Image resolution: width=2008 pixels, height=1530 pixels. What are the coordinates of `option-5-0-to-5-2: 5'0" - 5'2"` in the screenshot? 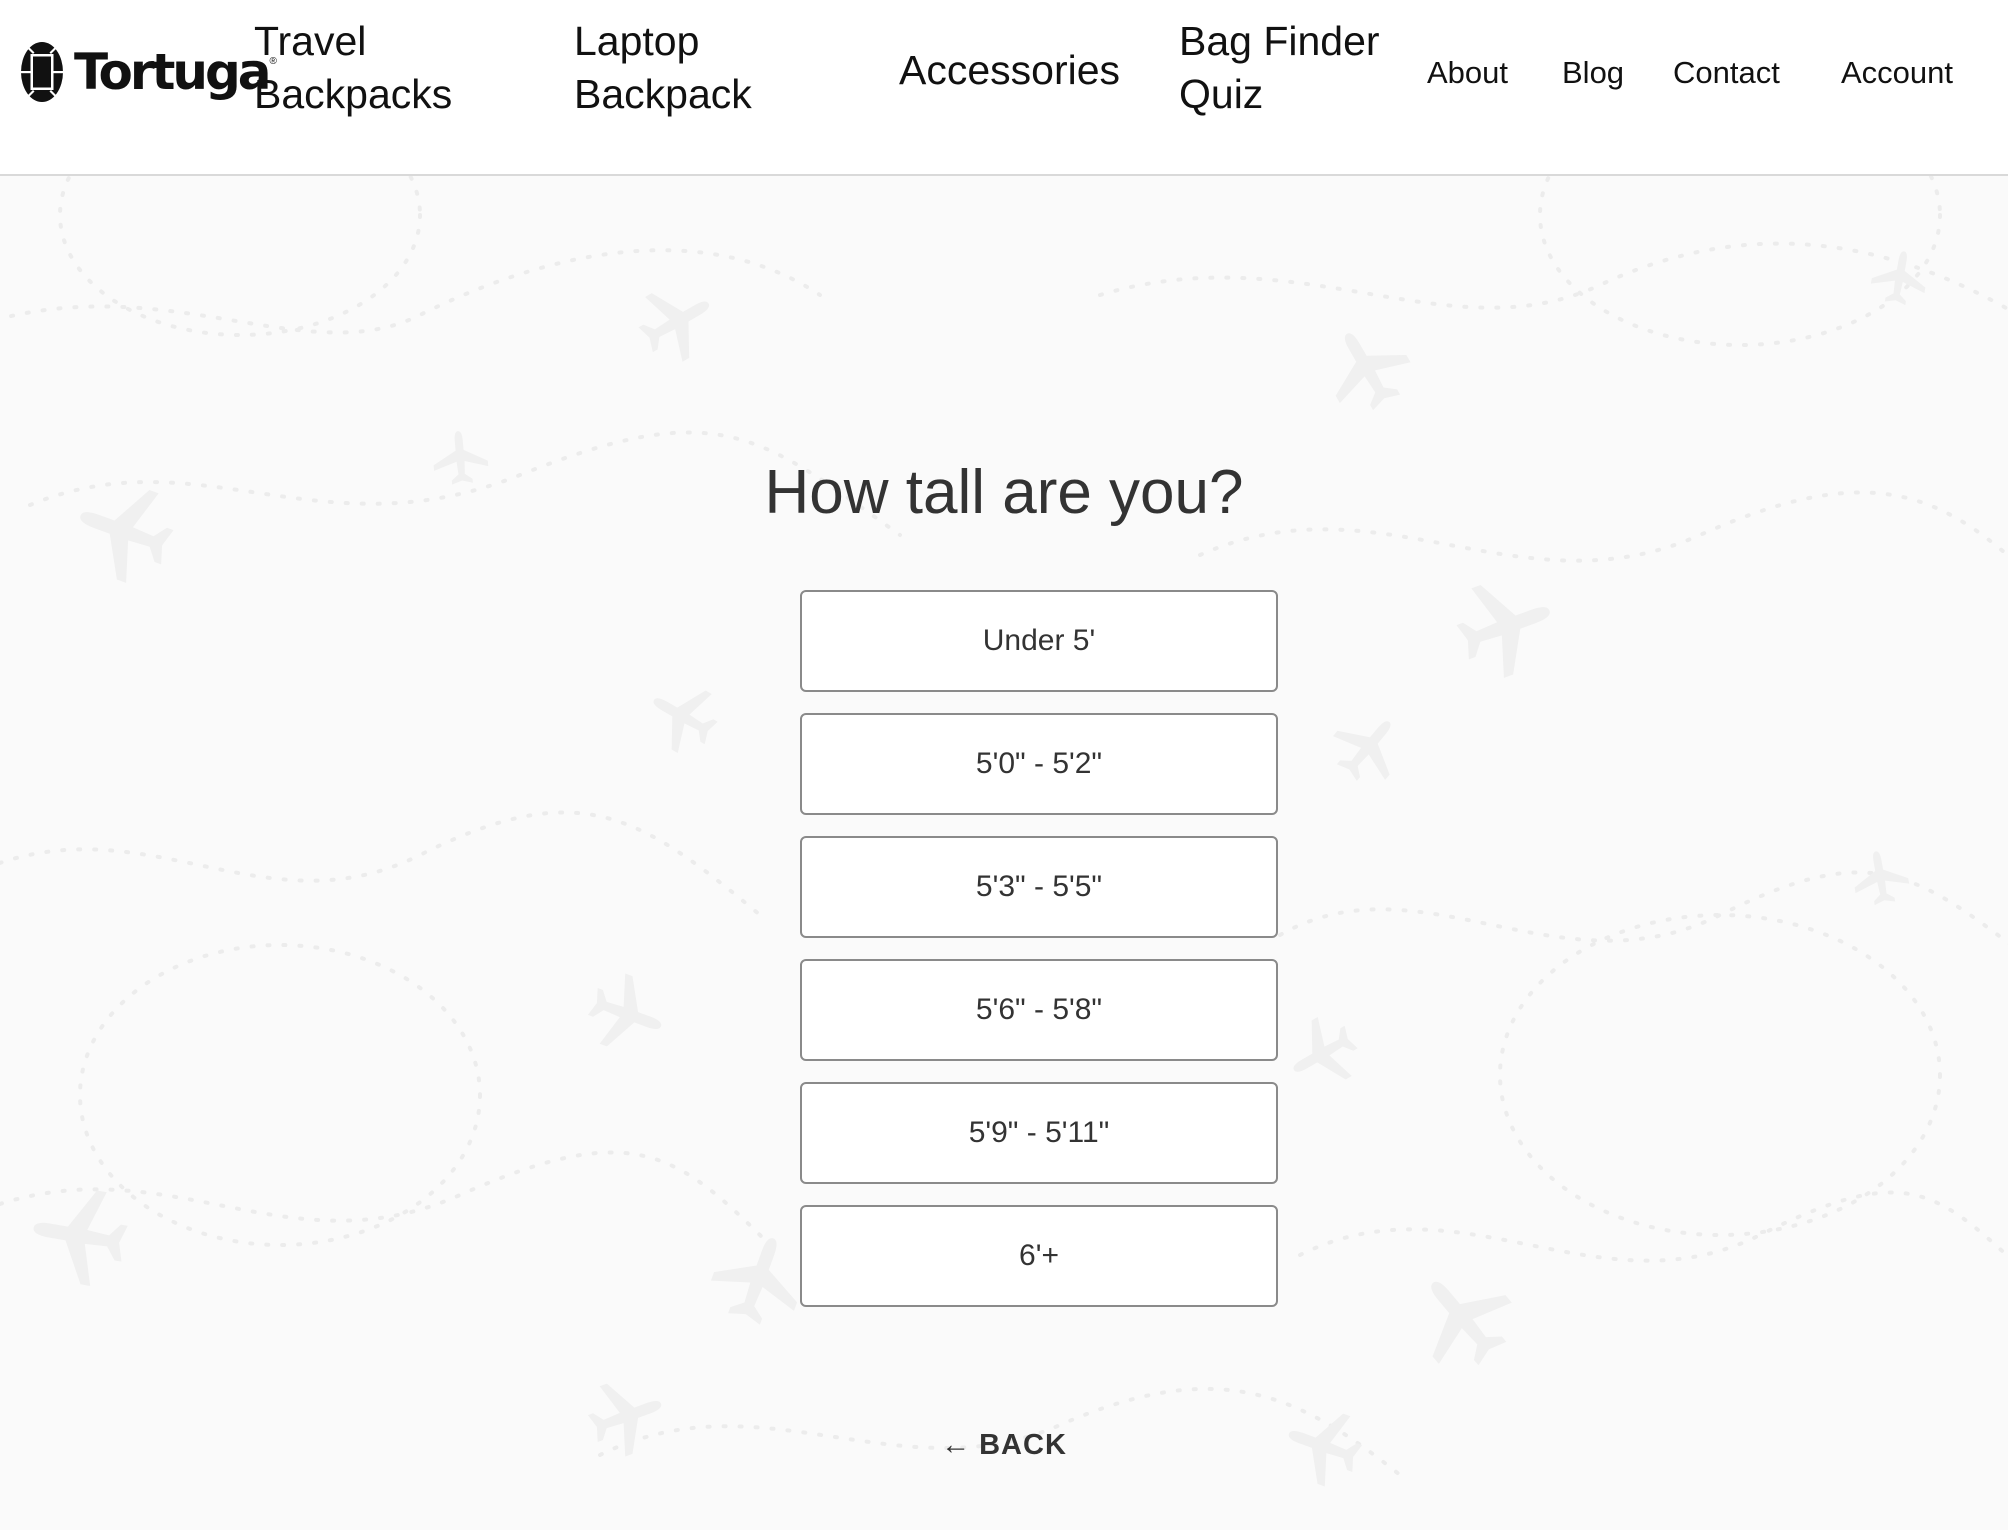 It's located at (1039, 764).